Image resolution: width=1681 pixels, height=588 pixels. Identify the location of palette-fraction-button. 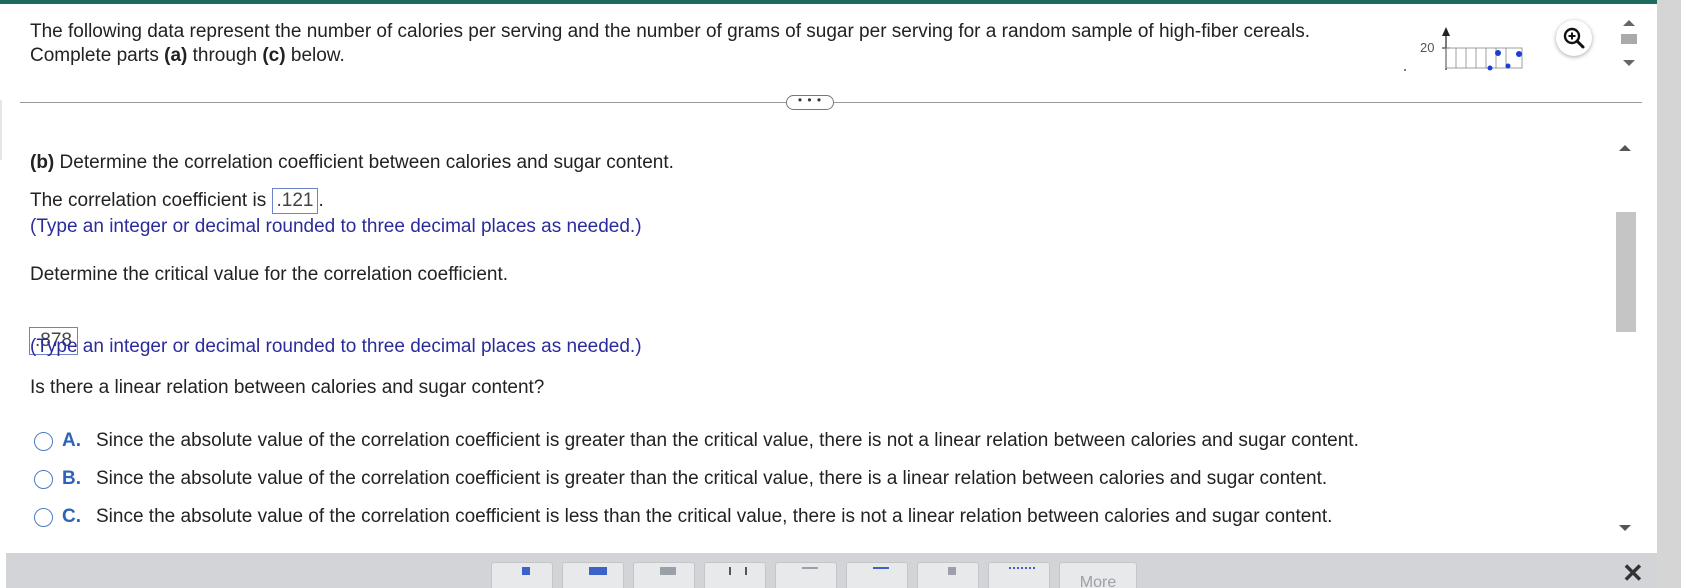
(522, 575).